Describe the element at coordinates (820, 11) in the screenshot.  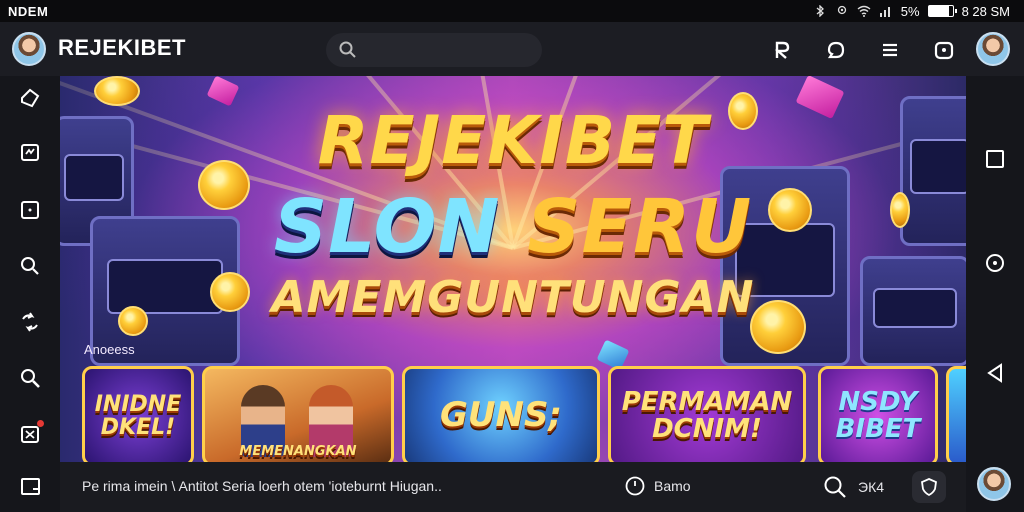
I see `bluetooth-icon` at that location.